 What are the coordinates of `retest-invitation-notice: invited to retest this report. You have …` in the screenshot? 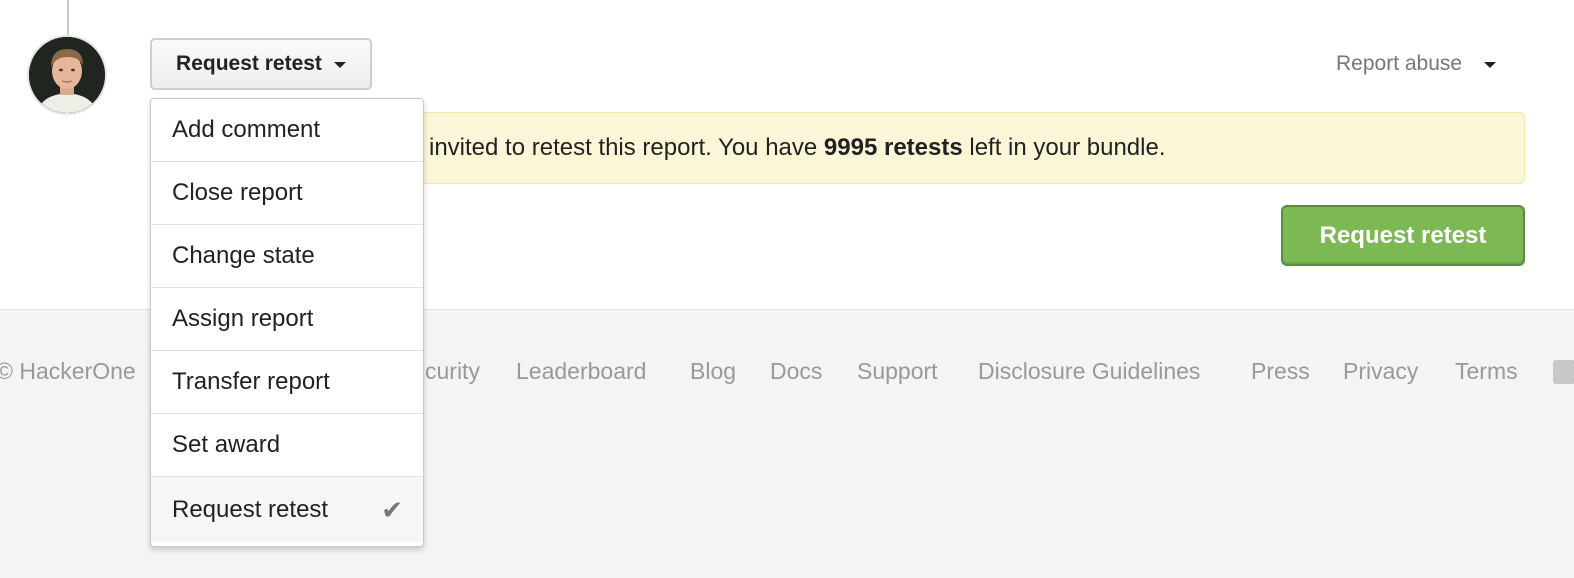 It's located at (964, 148).